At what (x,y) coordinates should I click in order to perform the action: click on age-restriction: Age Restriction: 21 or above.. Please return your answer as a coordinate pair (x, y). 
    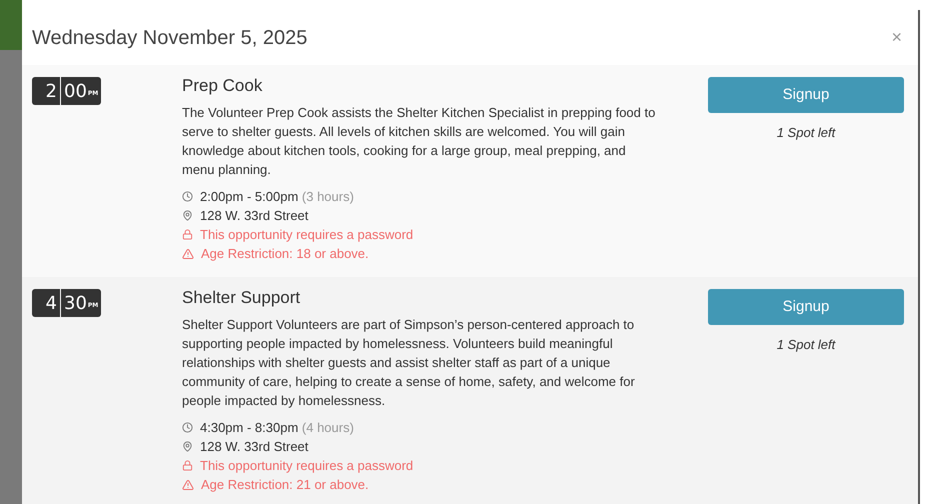
    Looking at the image, I should click on (285, 485).